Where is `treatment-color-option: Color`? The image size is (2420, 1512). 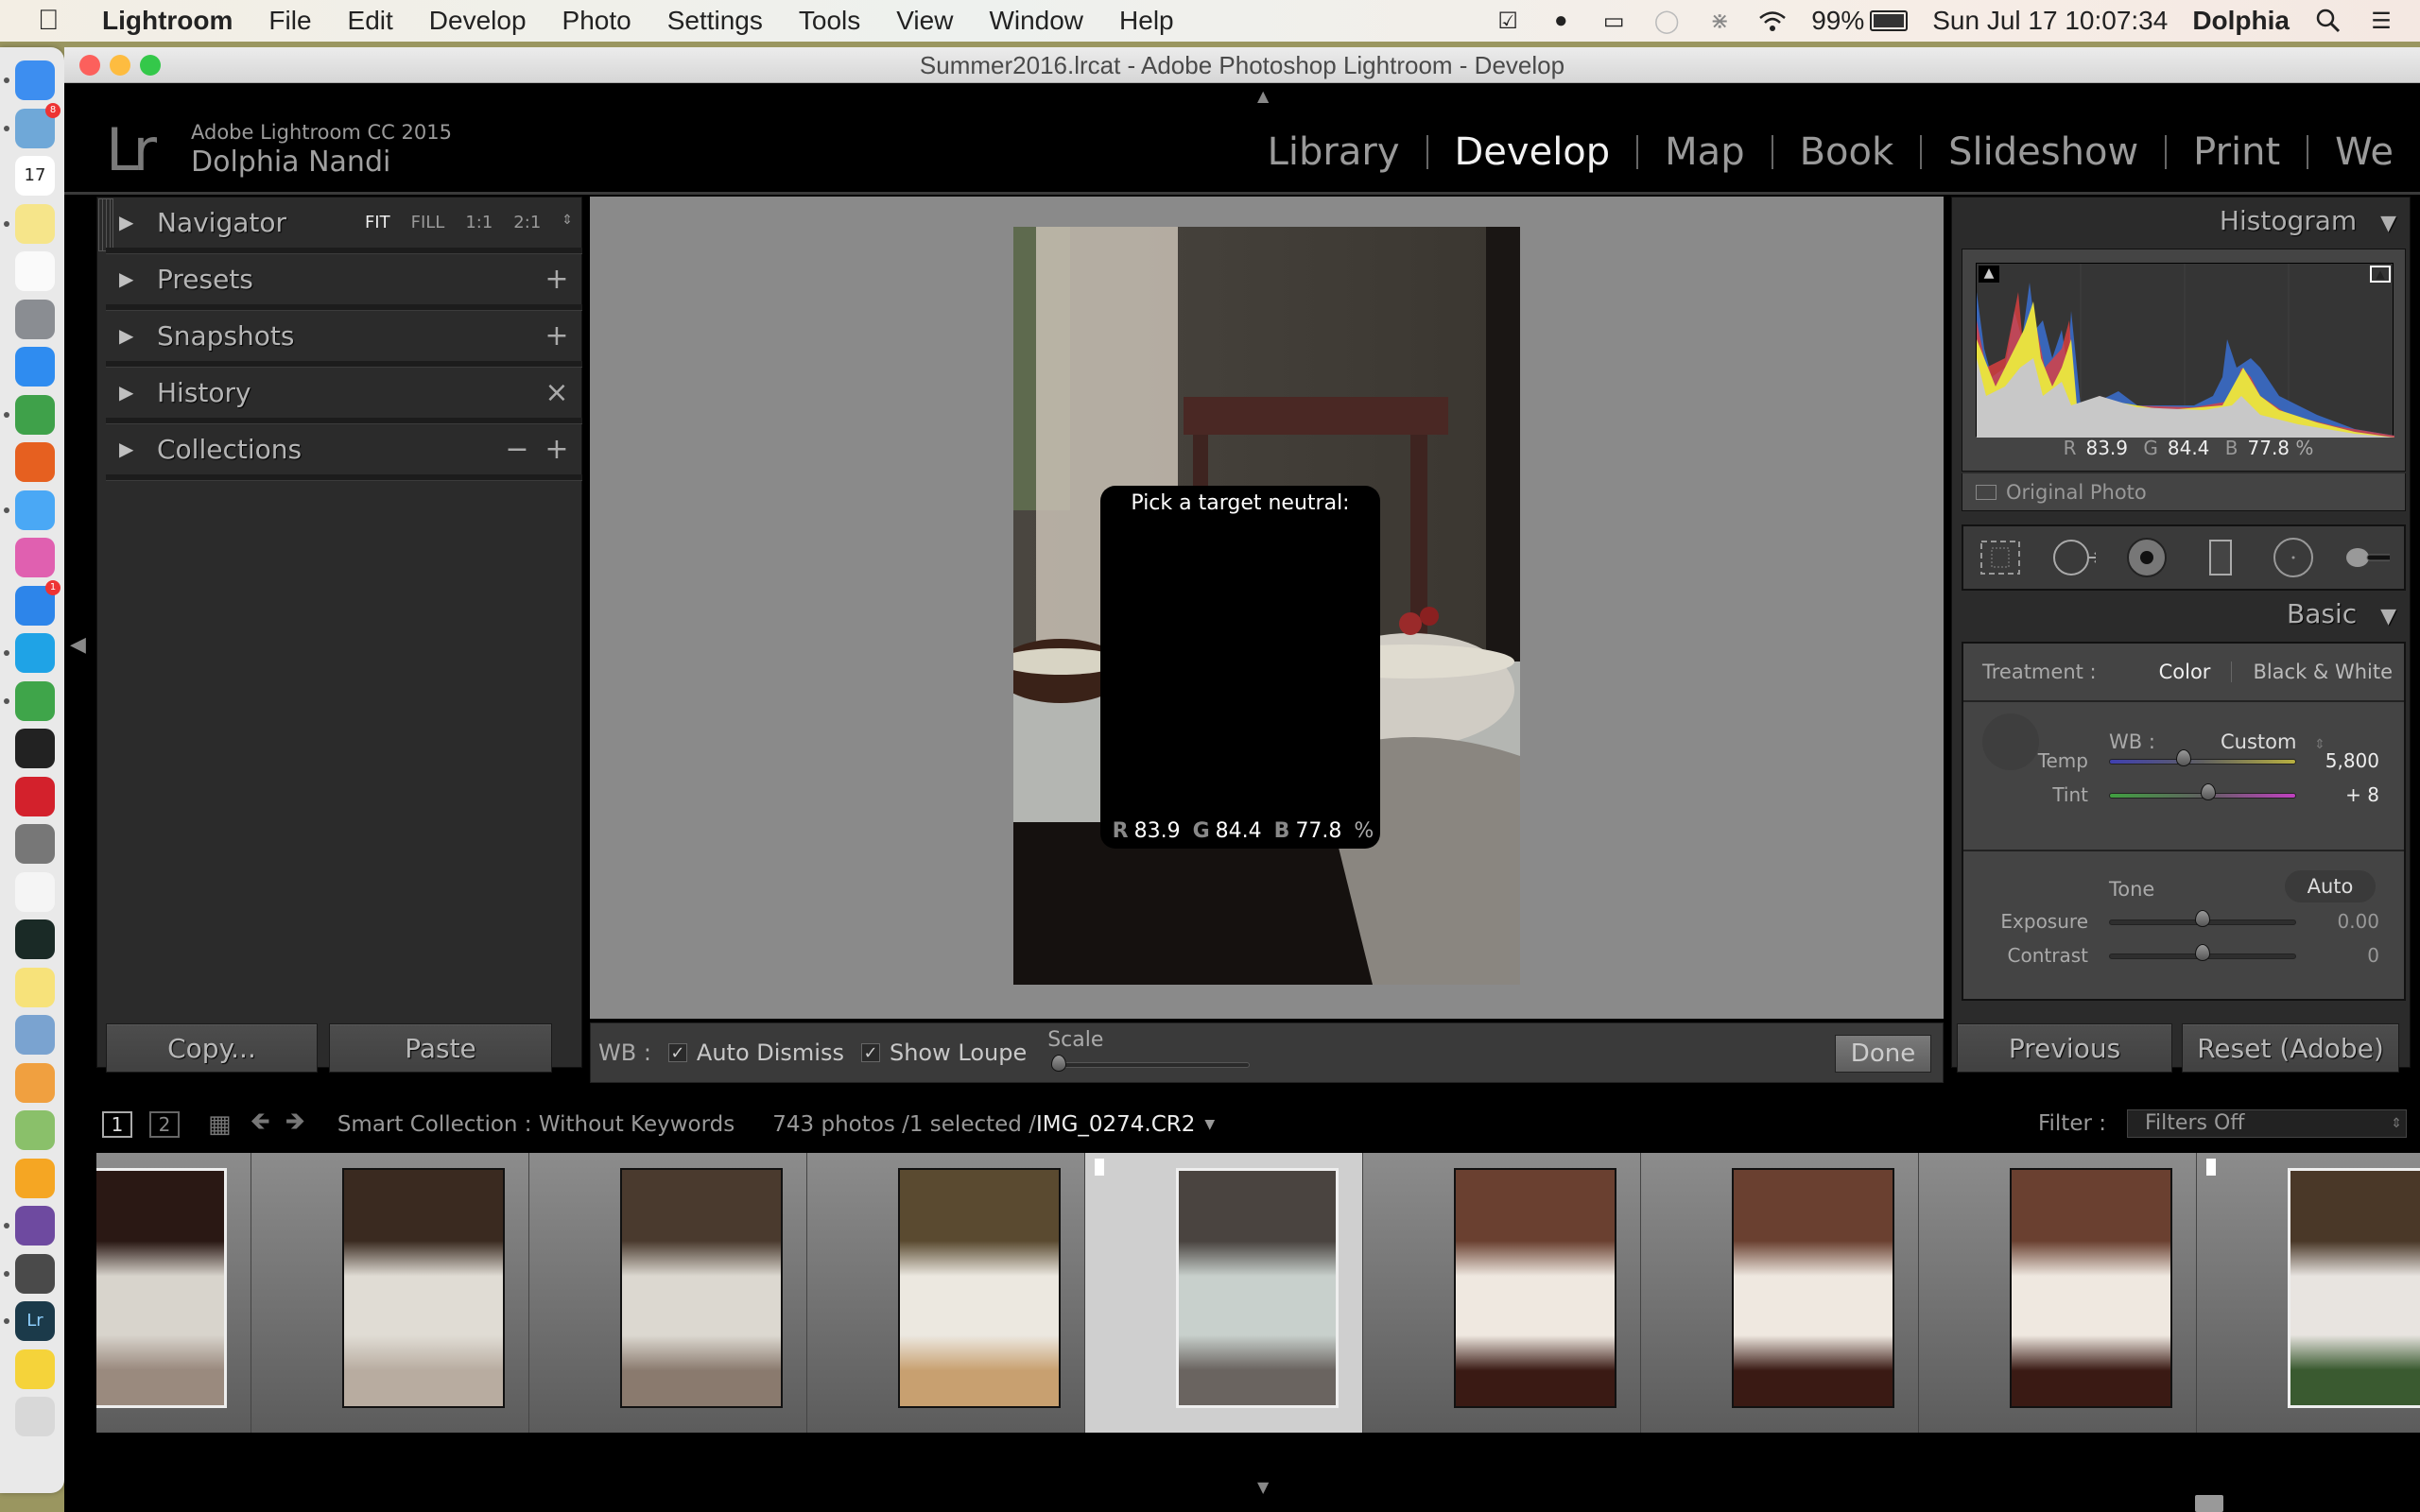 treatment-color-option: Color is located at coordinates (2185, 672).